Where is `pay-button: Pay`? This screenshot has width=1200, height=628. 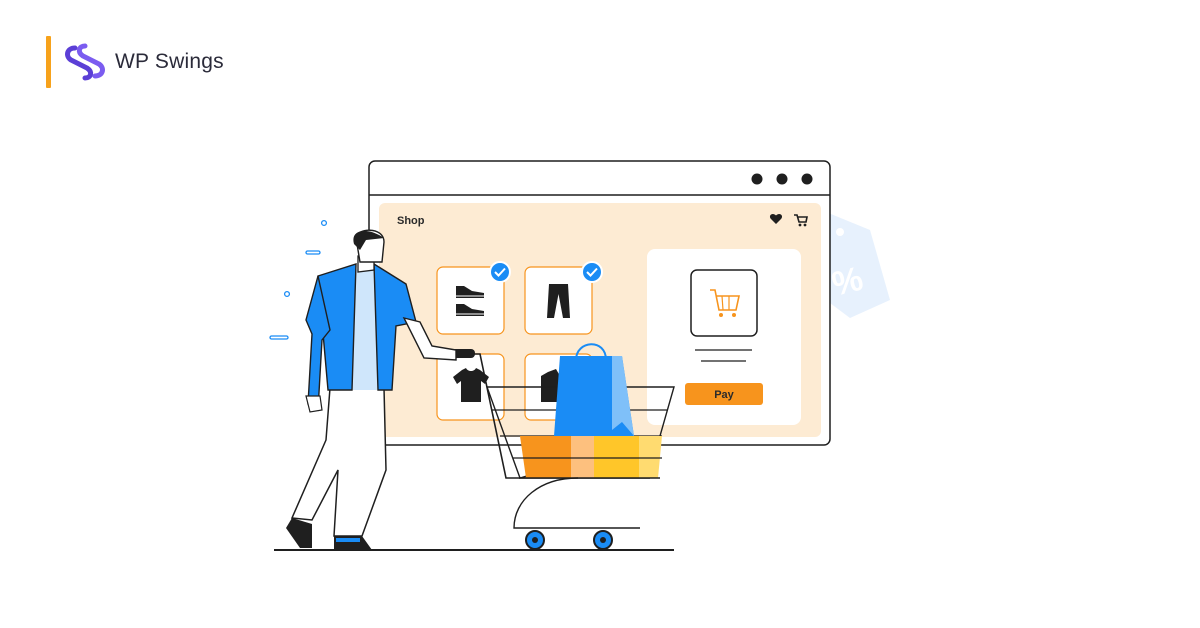
pay-button: Pay is located at coordinates (724, 394).